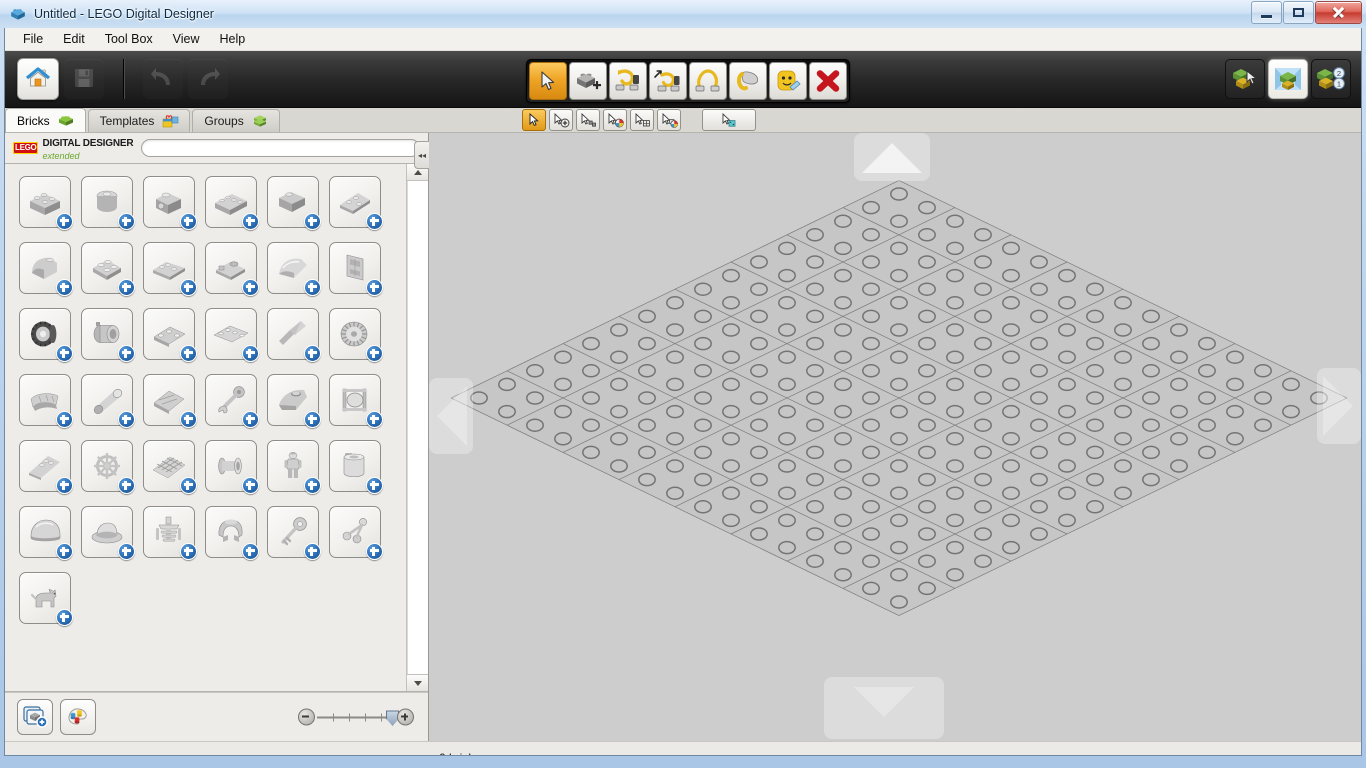  Describe the element at coordinates (280, 148) in the screenshot. I see `brick-search-input` at that location.